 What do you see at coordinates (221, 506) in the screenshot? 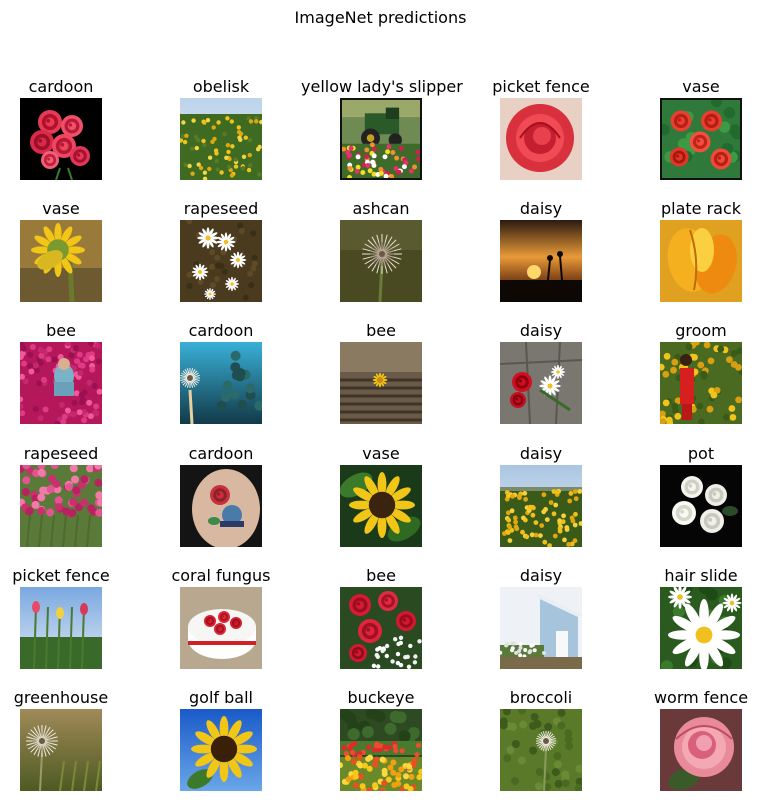
I see `rose-tattoo-photo` at bounding box center [221, 506].